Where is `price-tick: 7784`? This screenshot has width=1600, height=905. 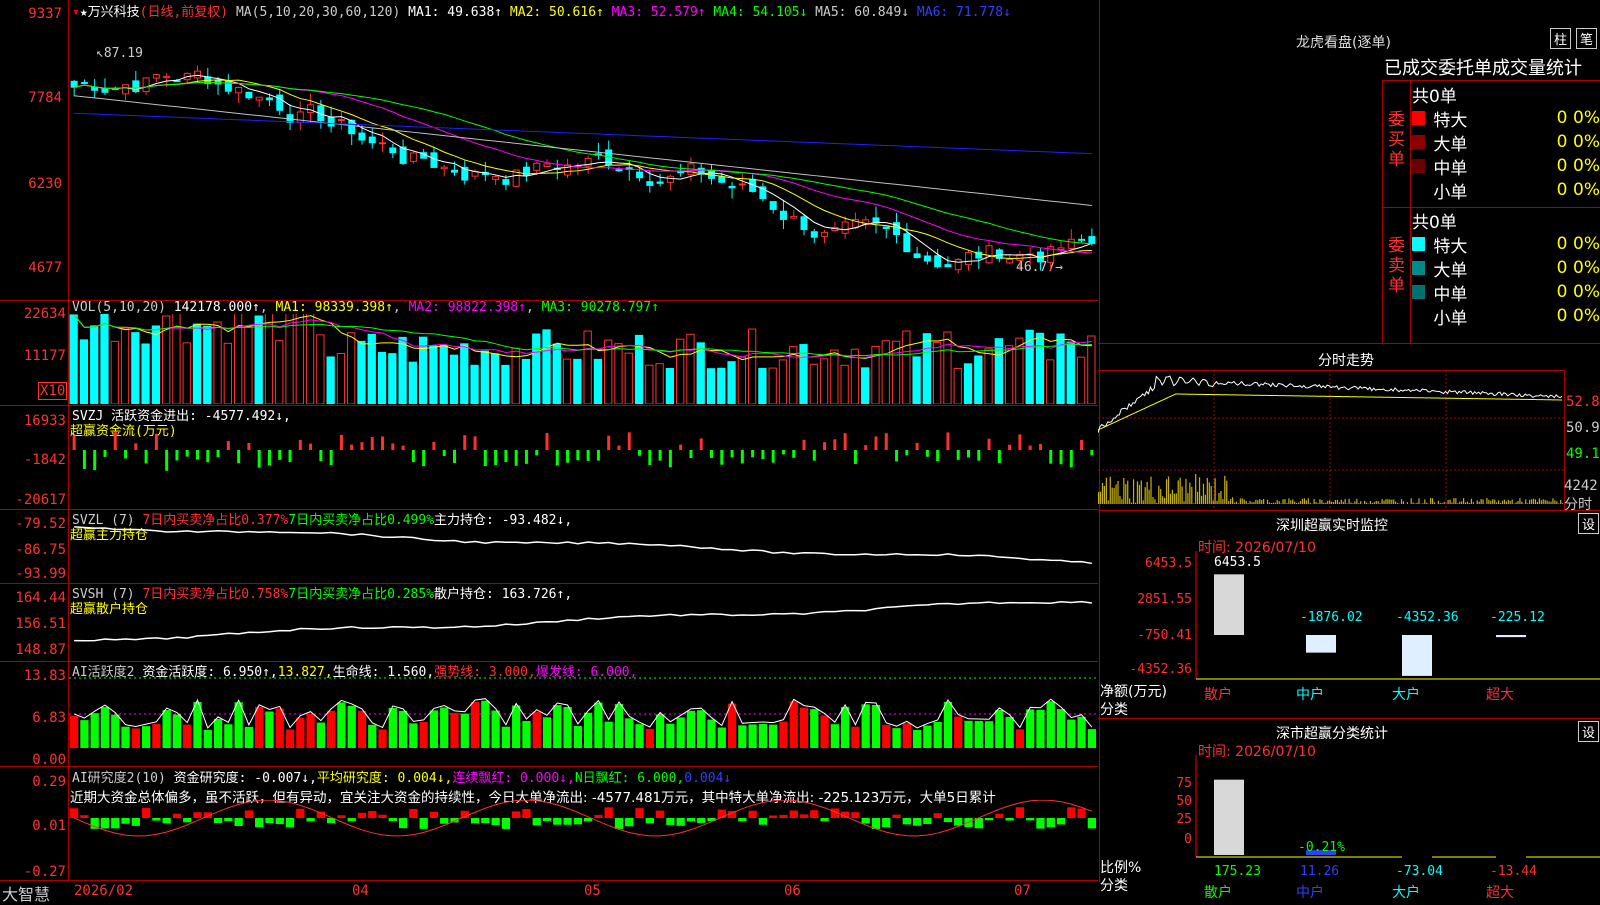 price-tick: 7784 is located at coordinates (45, 98).